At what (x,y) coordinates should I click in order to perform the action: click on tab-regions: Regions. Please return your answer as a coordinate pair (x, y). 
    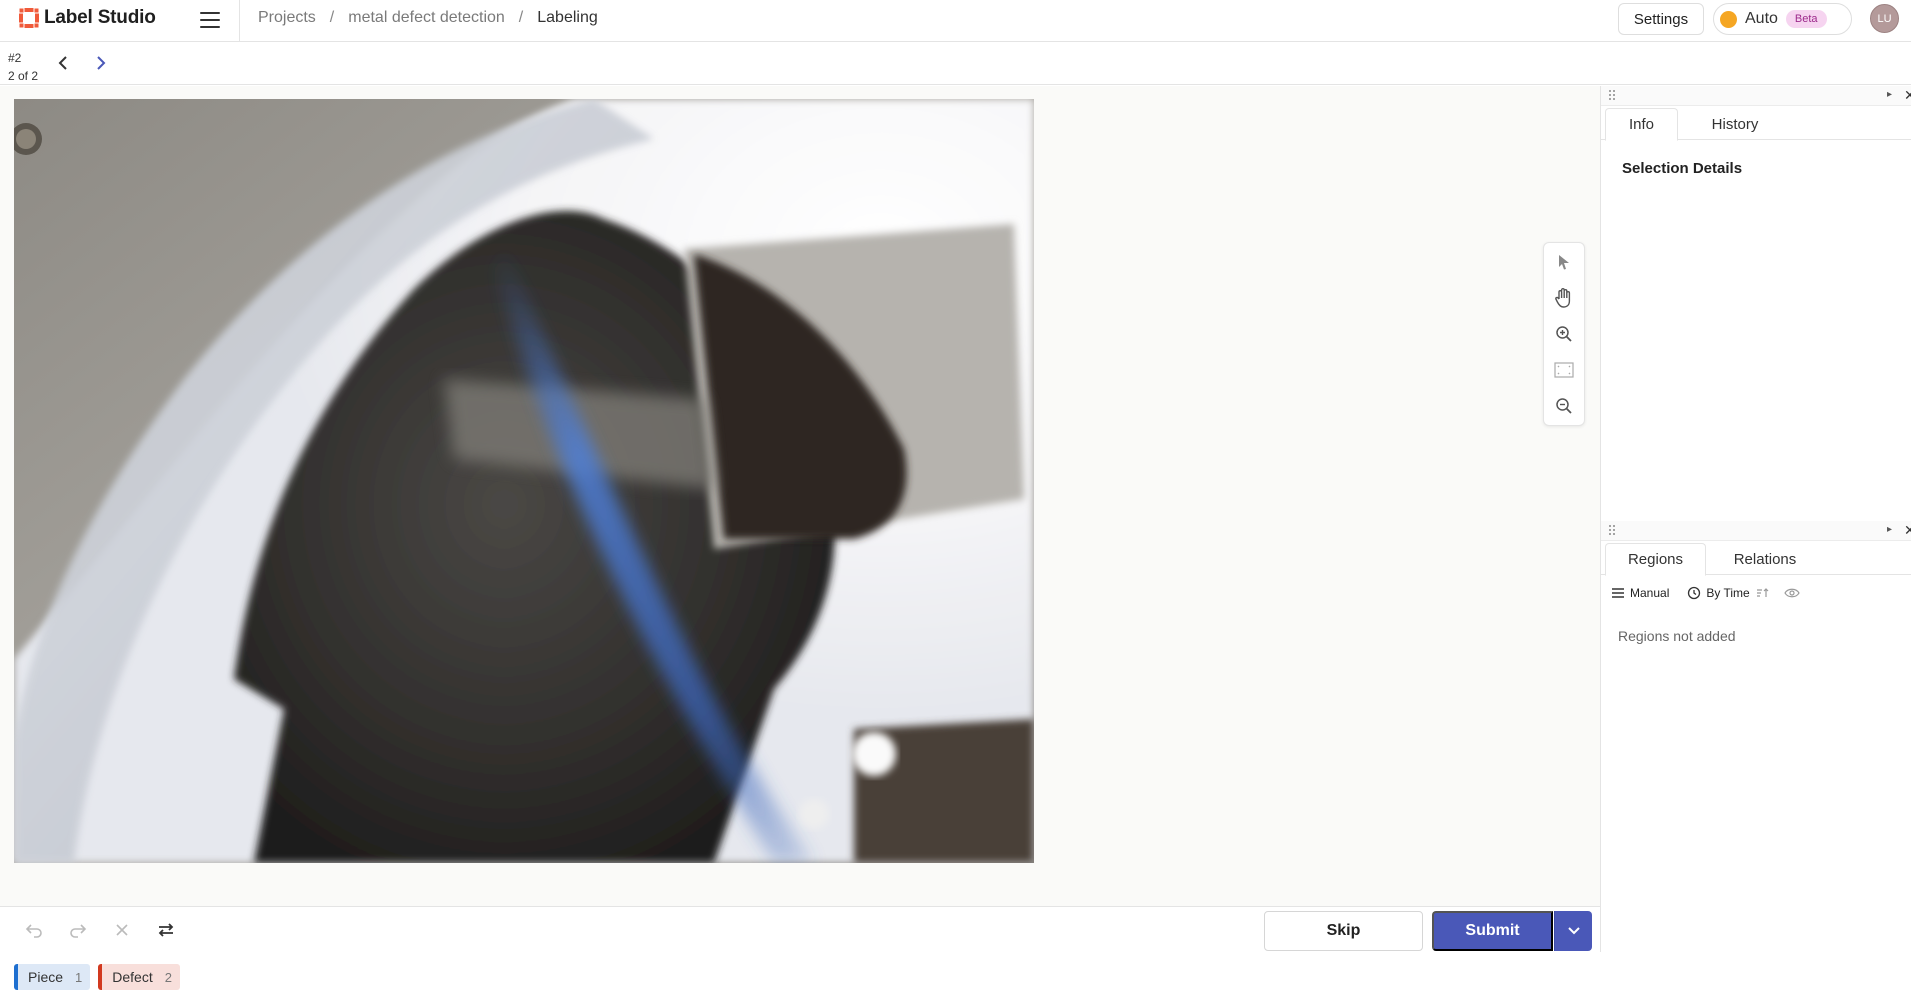
    Looking at the image, I should click on (1655, 559).